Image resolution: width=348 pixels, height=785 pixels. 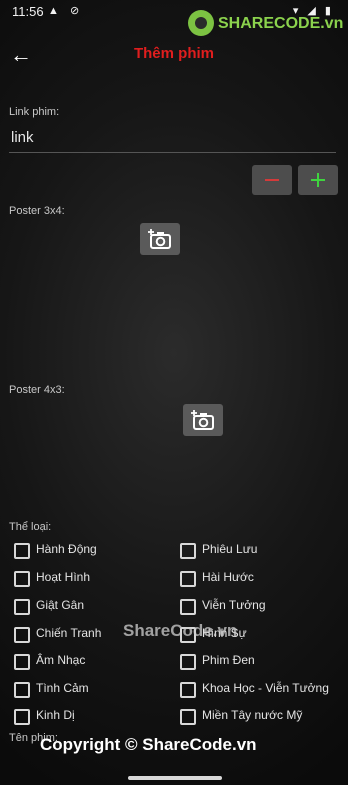 I want to click on link-input-value: link, so click(x=22, y=137).